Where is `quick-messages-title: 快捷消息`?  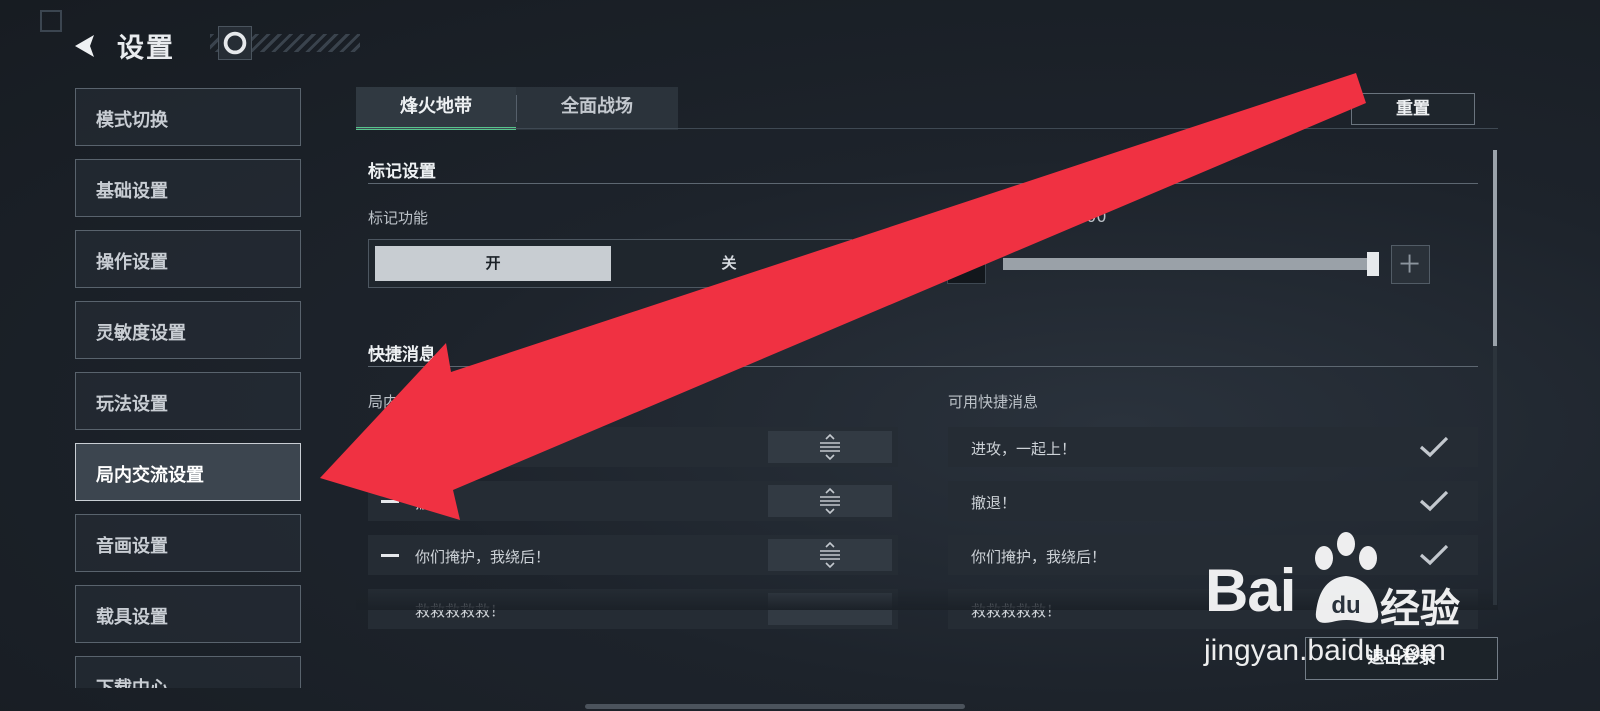 quick-messages-title: 快捷消息 is located at coordinates (402, 355).